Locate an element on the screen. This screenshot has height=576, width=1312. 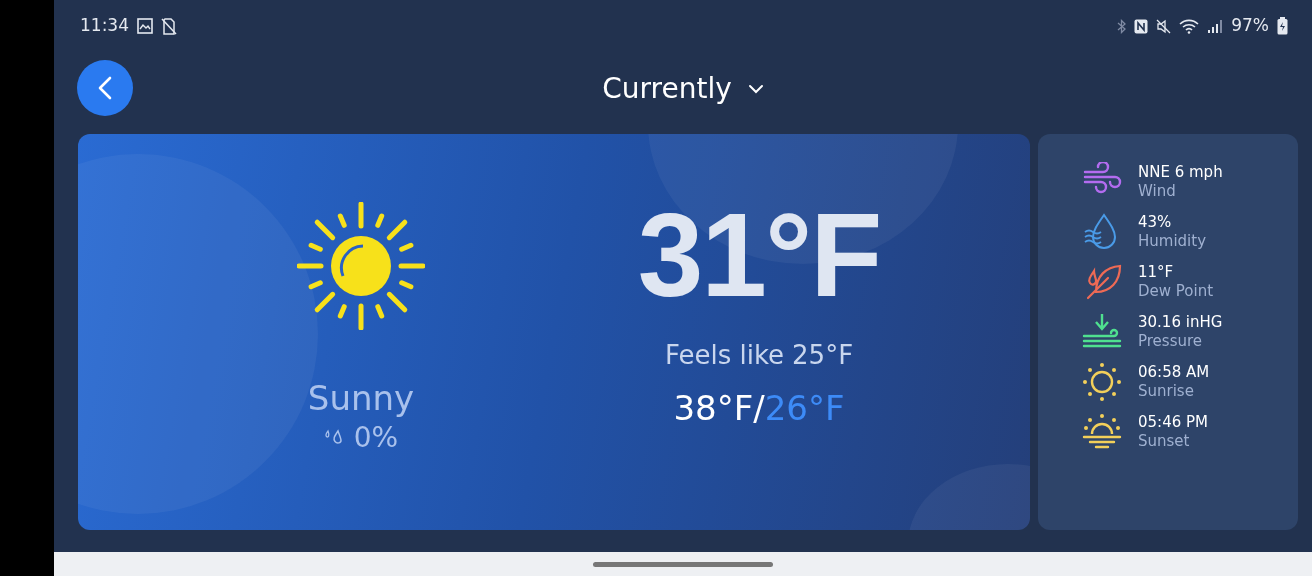
battery-charging-icon is located at coordinates (1282, 26).